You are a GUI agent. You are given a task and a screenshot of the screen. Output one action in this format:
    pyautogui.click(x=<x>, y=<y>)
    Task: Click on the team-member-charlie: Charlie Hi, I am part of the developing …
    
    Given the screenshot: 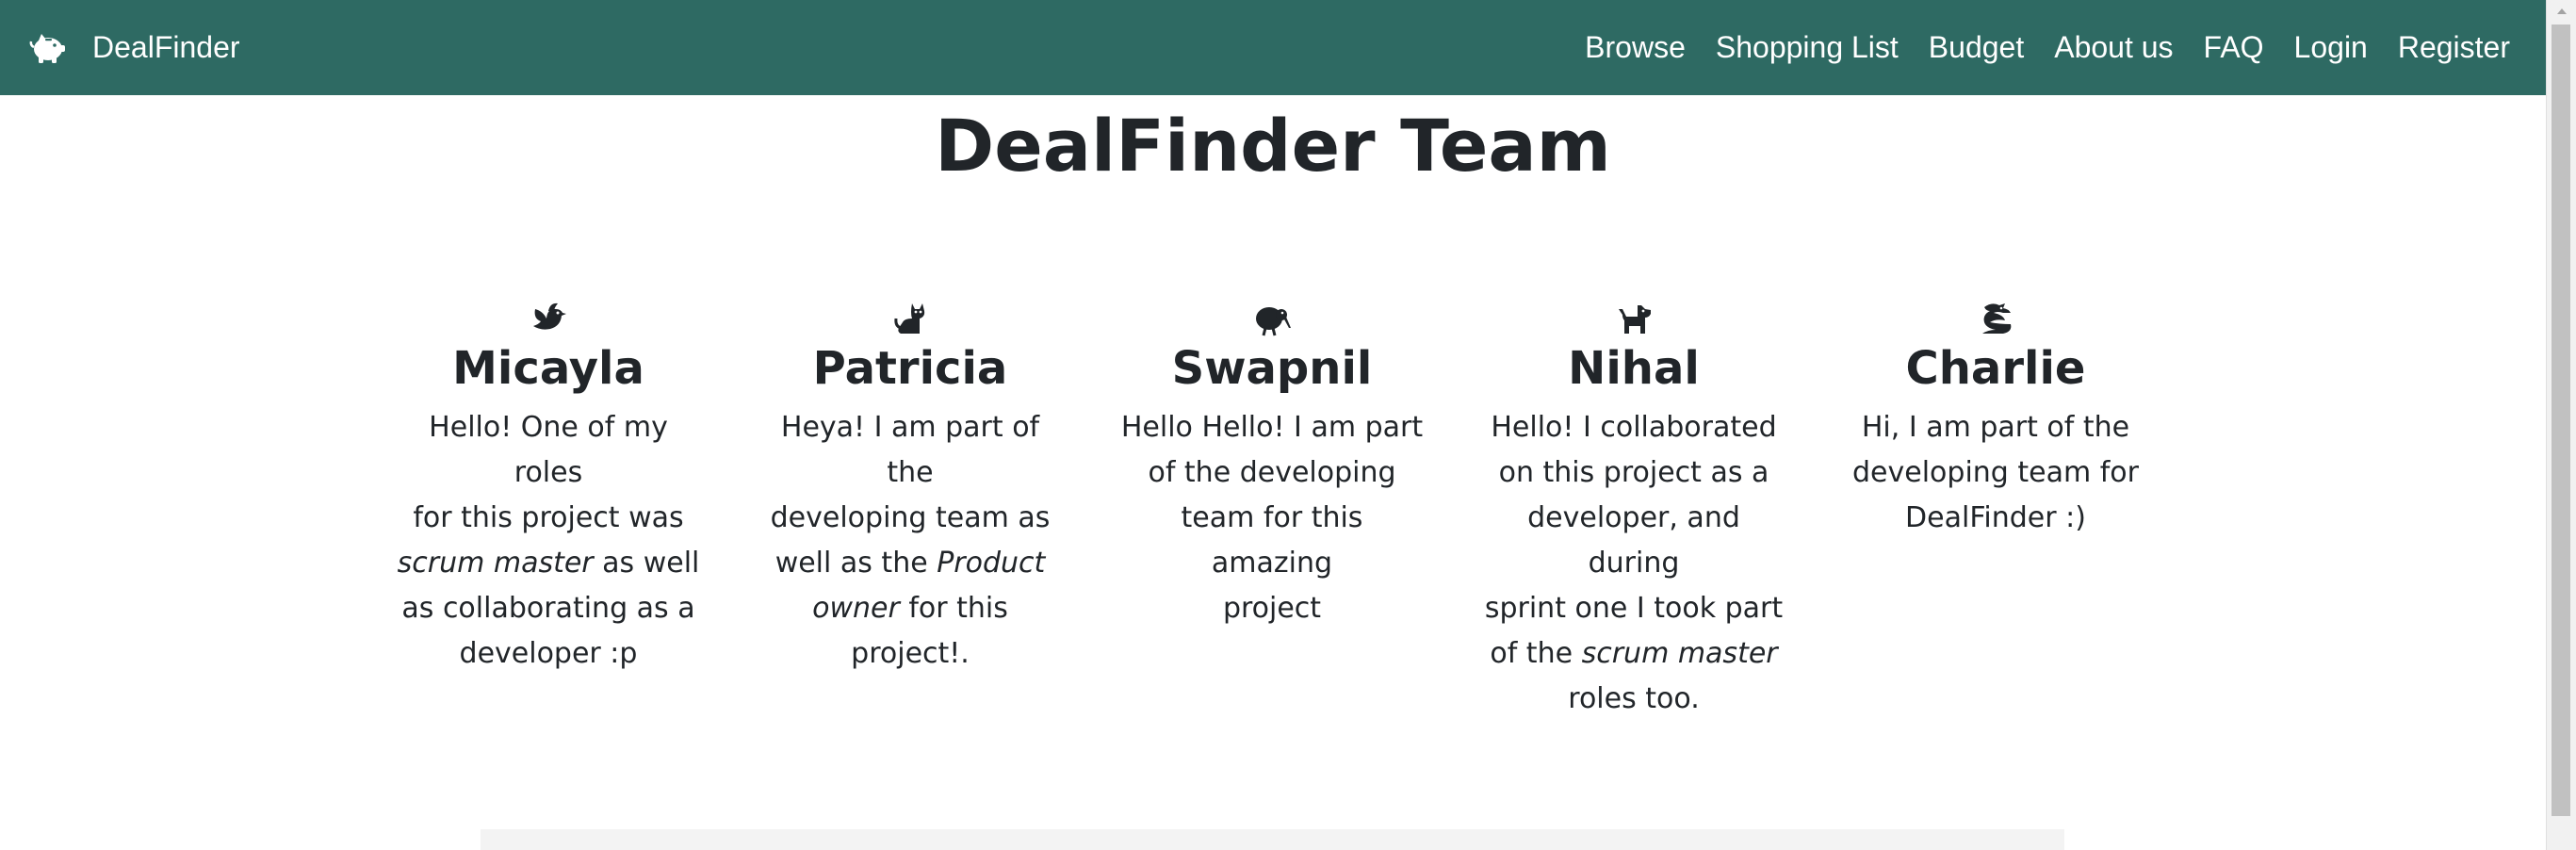 What is the action you would take?
    pyautogui.click(x=1995, y=421)
    